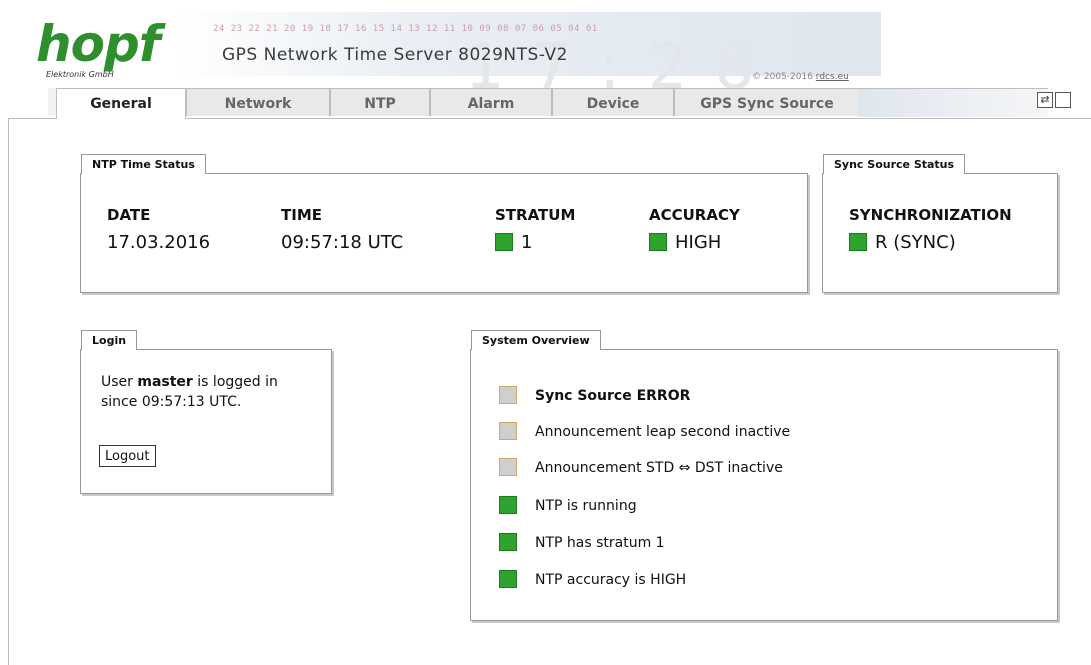 The image size is (1091, 665). I want to click on sync-status-panel: SYNCHRONIZATION R (SYNC), so click(940, 233).